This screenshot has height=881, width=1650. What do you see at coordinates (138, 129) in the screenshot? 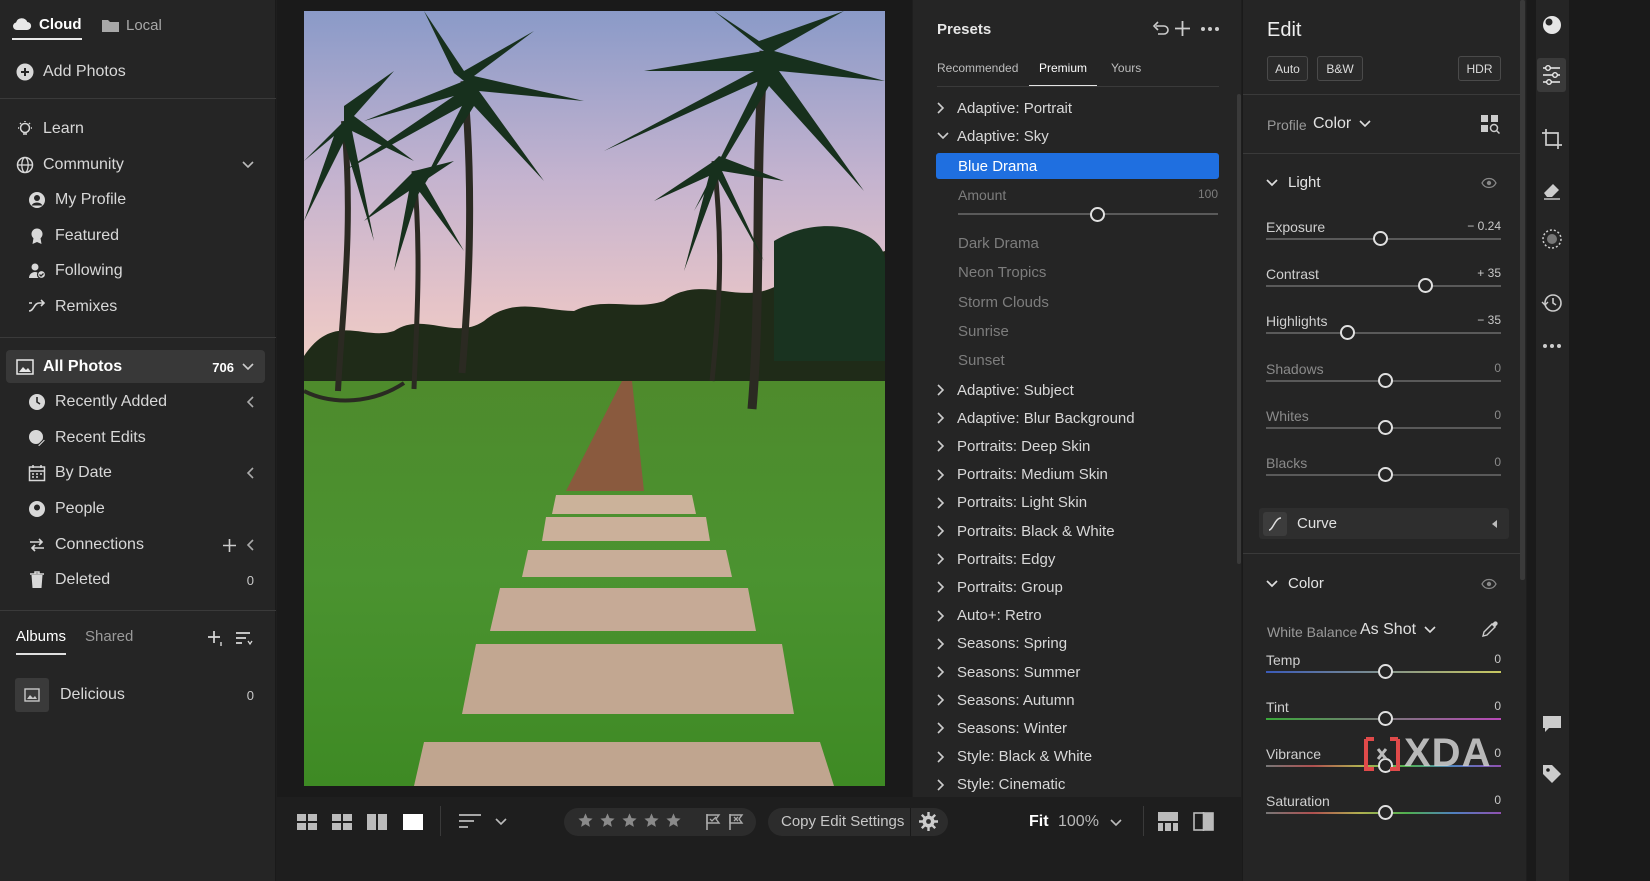
I see `sidebar-item-learn: Learn` at bounding box center [138, 129].